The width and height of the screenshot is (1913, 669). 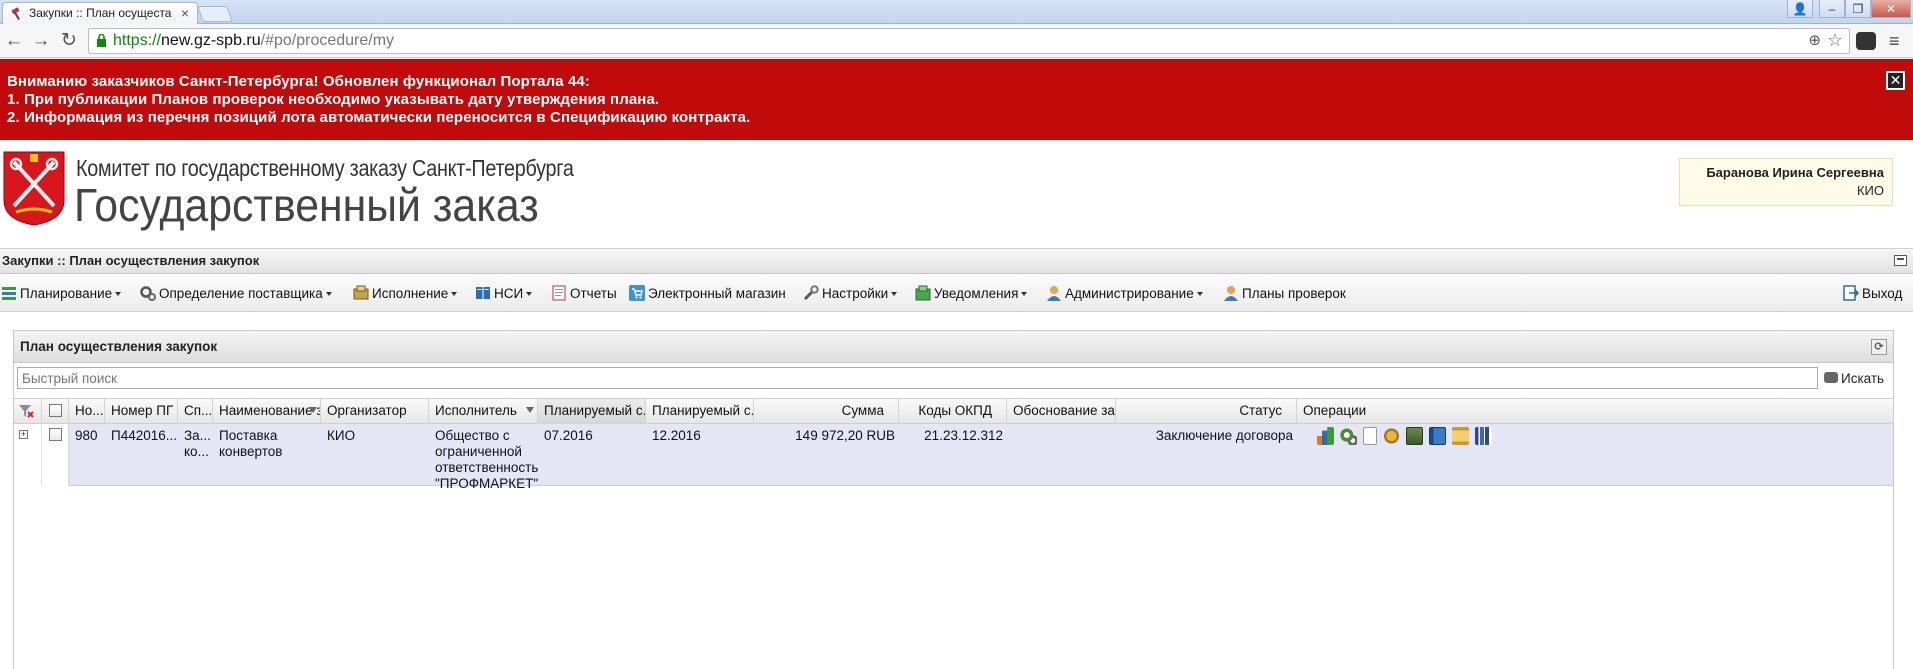 I want to click on site-title: Государственный заказ, so click(x=306, y=205).